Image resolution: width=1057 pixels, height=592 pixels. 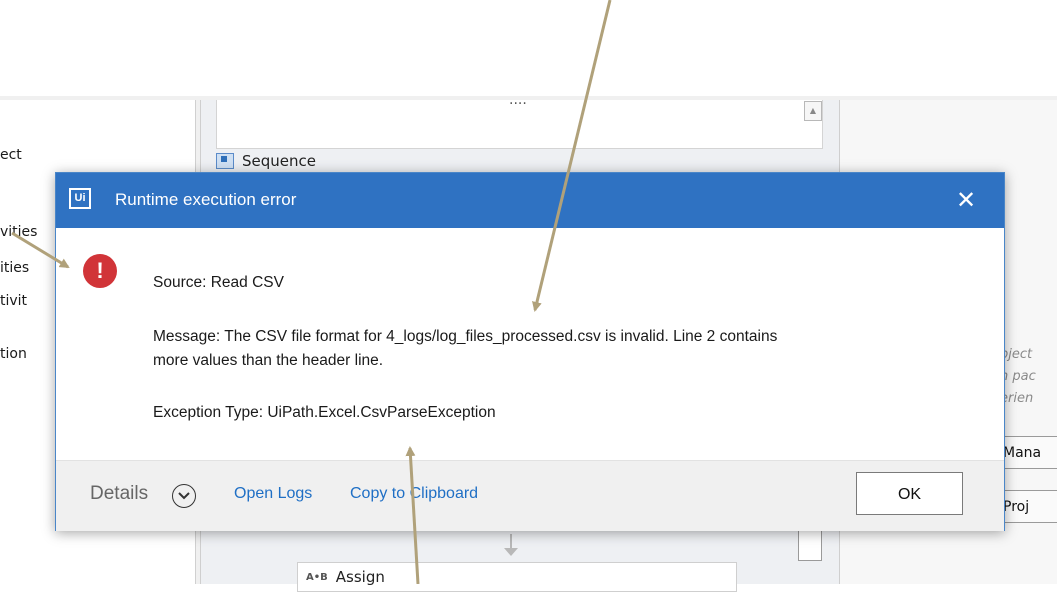 What do you see at coordinates (100, 271) in the screenshot?
I see `error-icon: !` at bounding box center [100, 271].